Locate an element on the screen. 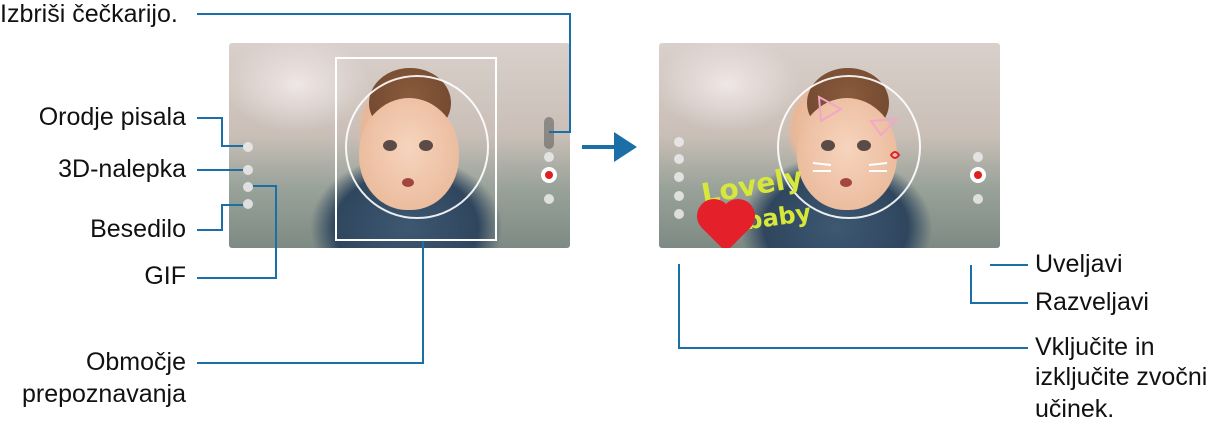  cat-ears-doodle is located at coordinates (856, 133).